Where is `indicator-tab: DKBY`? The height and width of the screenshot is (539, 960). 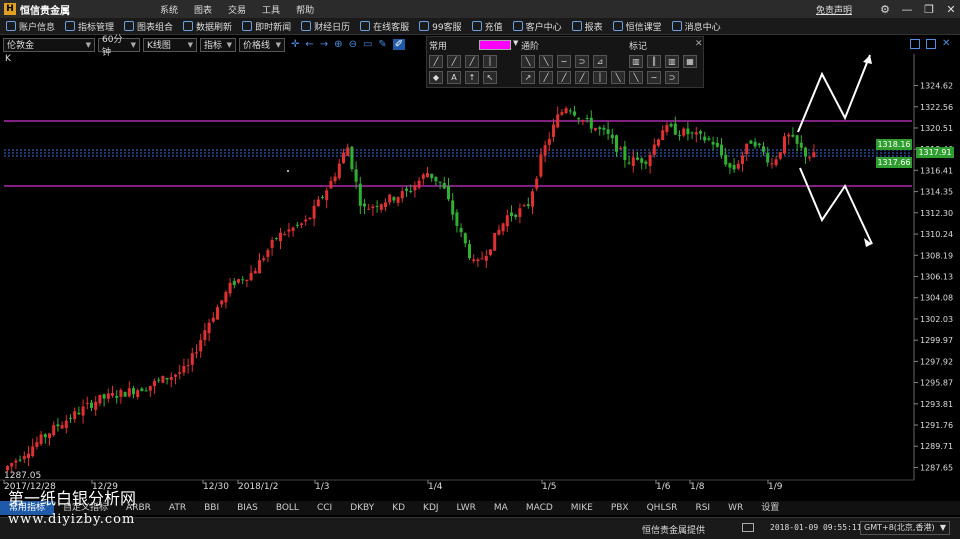
indicator-tab: DKBY is located at coordinates (362, 508).